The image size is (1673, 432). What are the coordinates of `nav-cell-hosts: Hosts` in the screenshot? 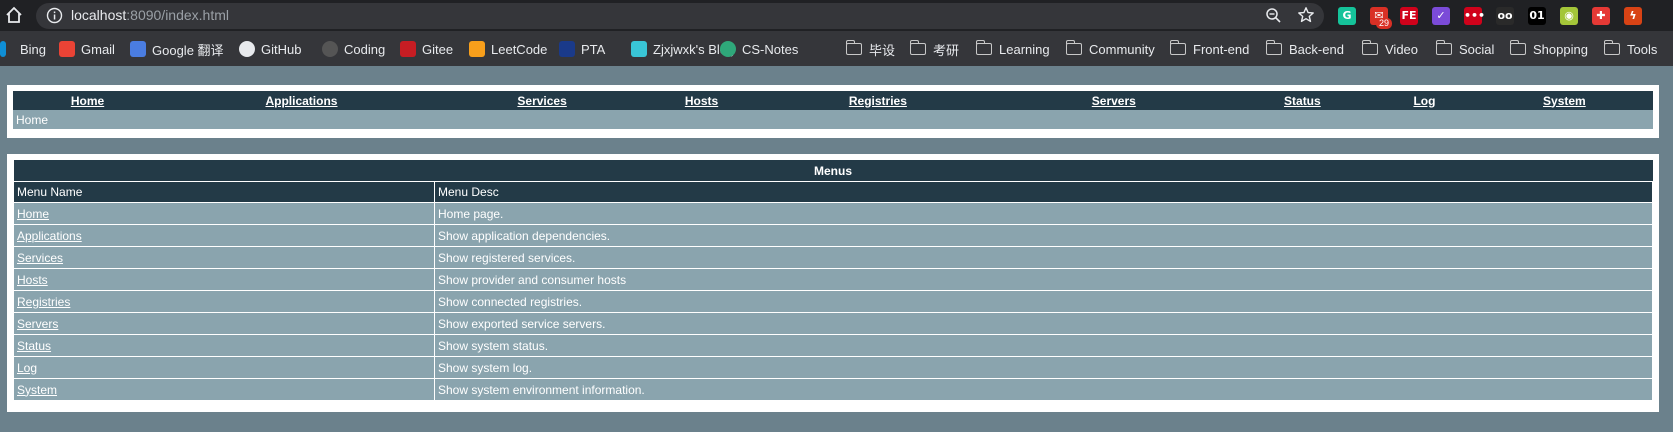 It's located at (701, 100).